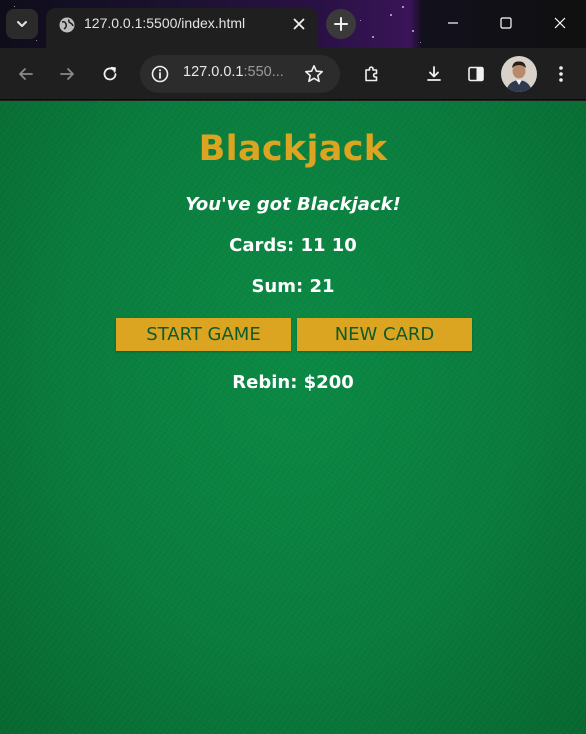  I want to click on menu-icon, so click(561, 74).